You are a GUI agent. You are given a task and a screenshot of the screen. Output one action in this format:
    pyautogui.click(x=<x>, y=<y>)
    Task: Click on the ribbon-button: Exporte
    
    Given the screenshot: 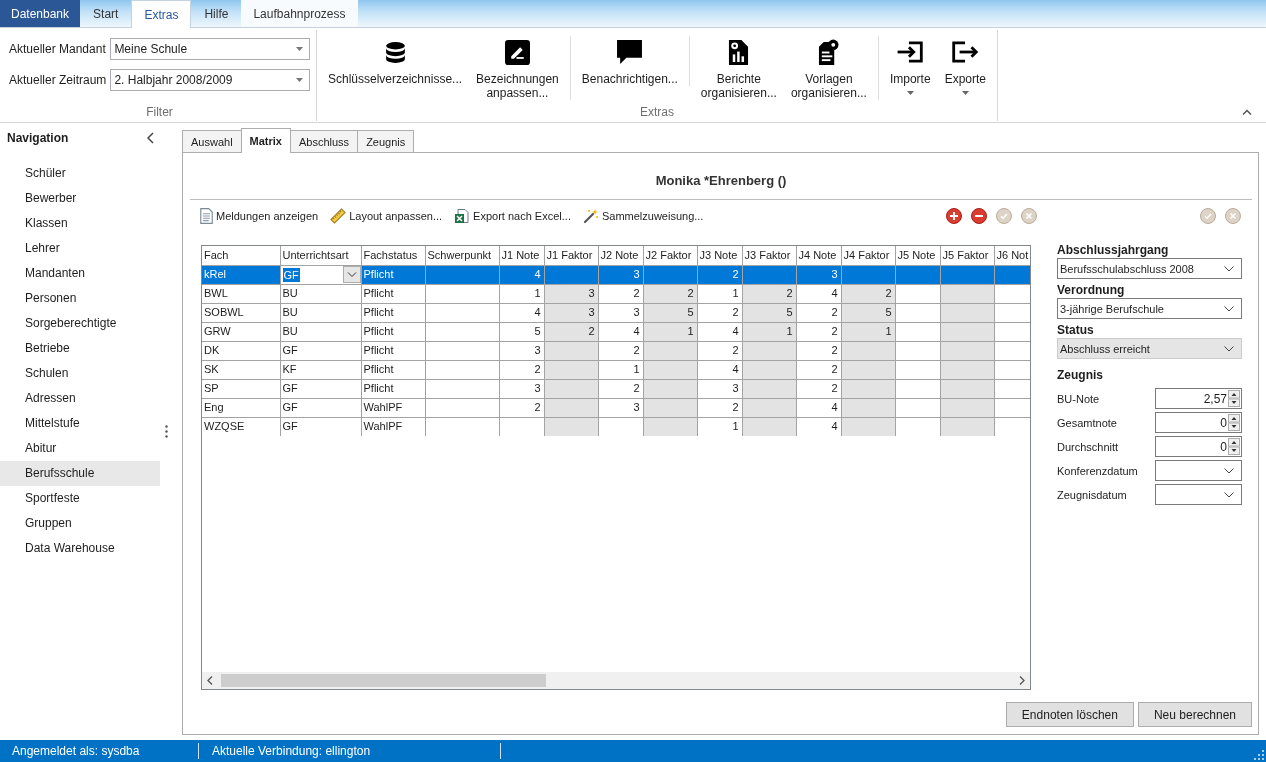 What is the action you would take?
    pyautogui.click(x=965, y=65)
    